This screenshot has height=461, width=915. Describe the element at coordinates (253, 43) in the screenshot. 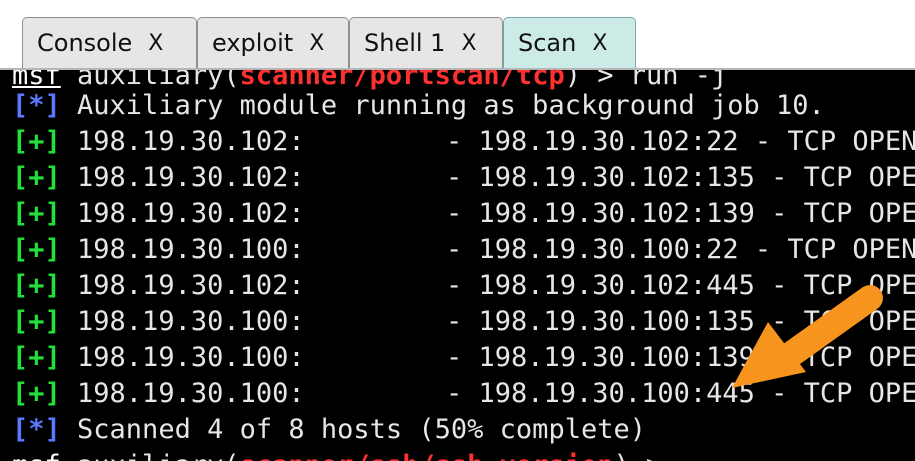

I see `tab-label: exploit` at that location.